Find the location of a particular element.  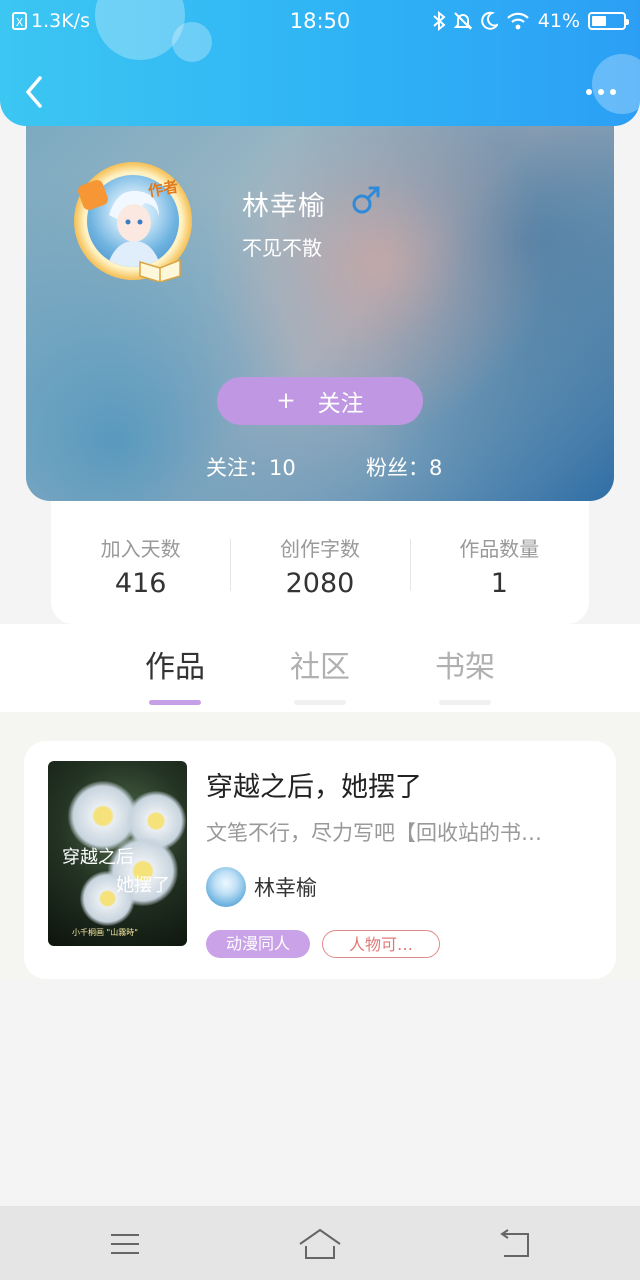

stat-join-days: 加入天数 416 is located at coordinates (140, 562).